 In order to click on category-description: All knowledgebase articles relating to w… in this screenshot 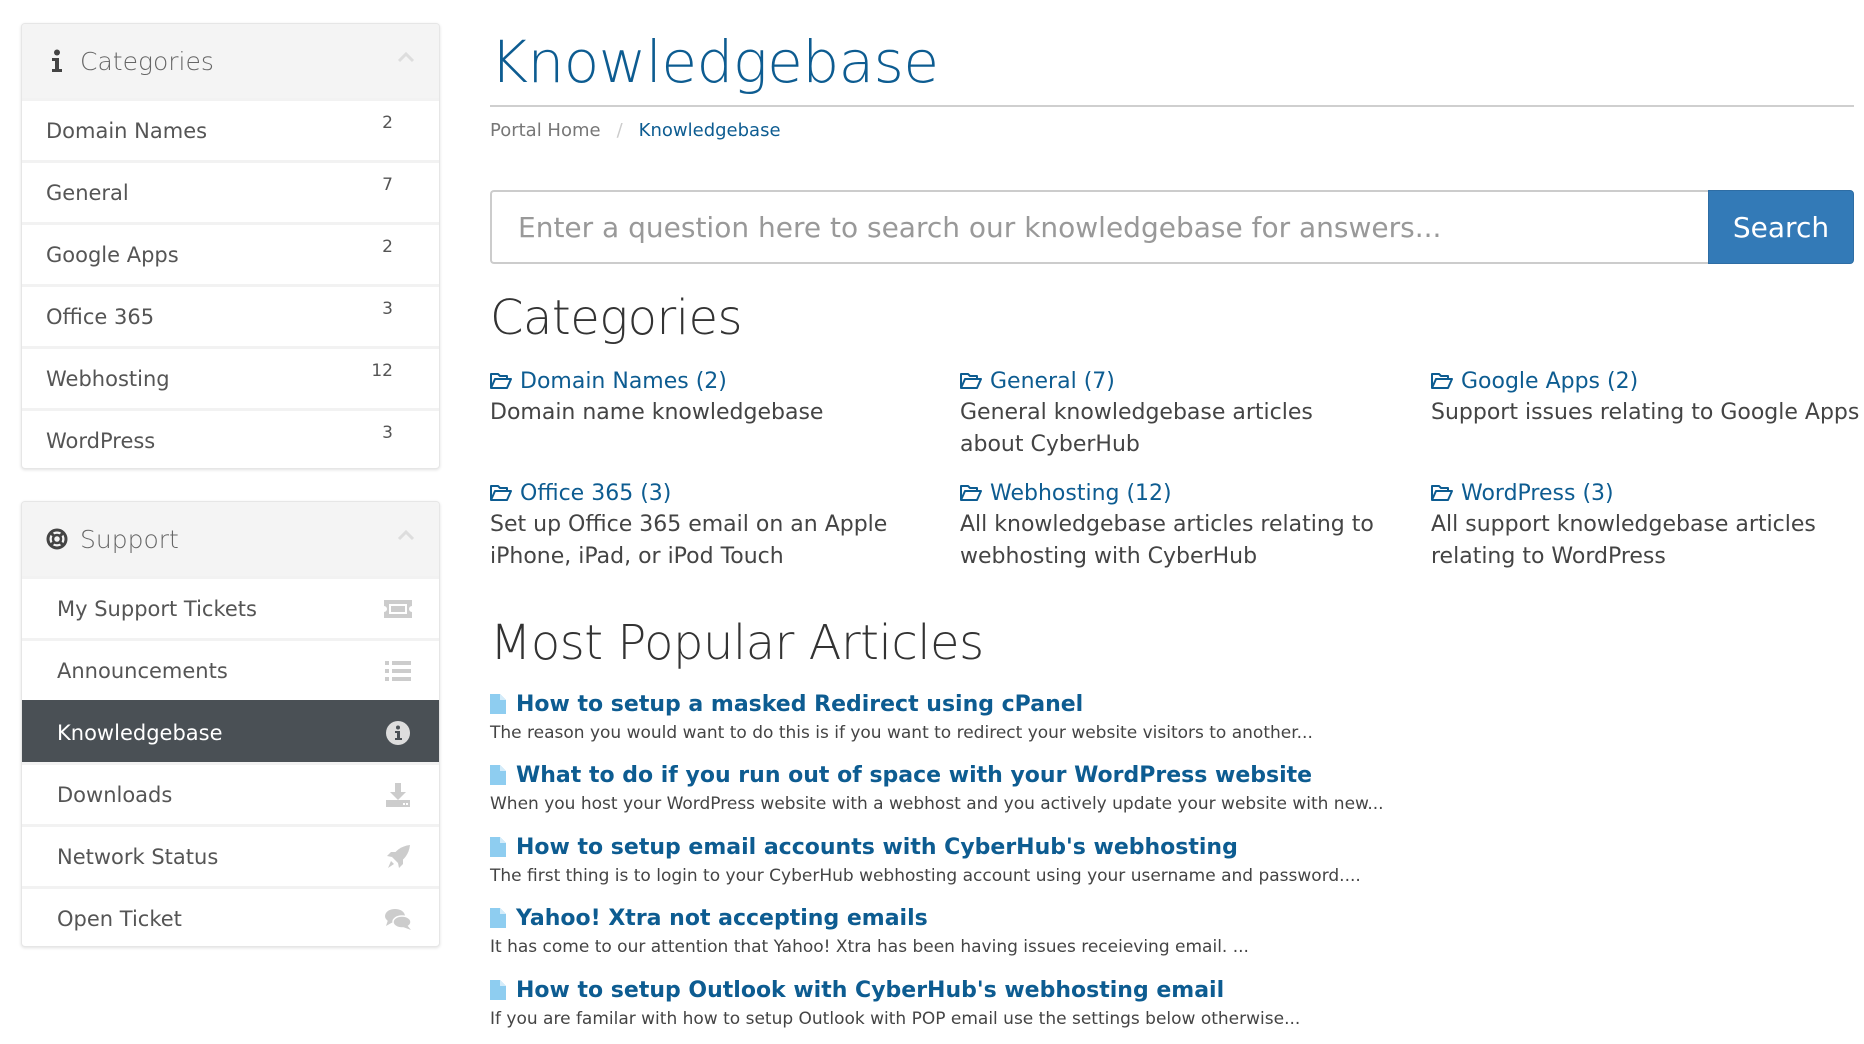, I will do `click(1167, 540)`.